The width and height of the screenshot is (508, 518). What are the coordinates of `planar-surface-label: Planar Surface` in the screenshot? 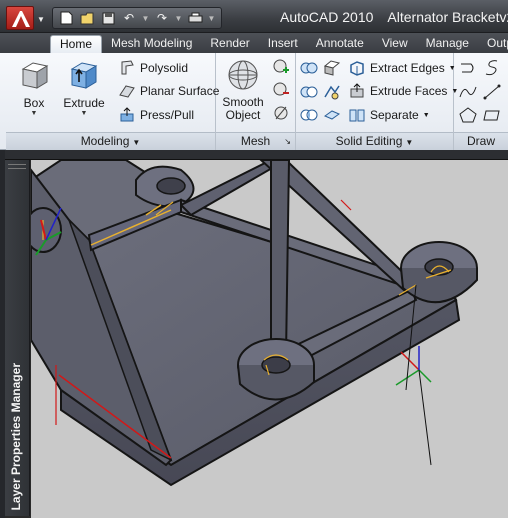 It's located at (180, 91).